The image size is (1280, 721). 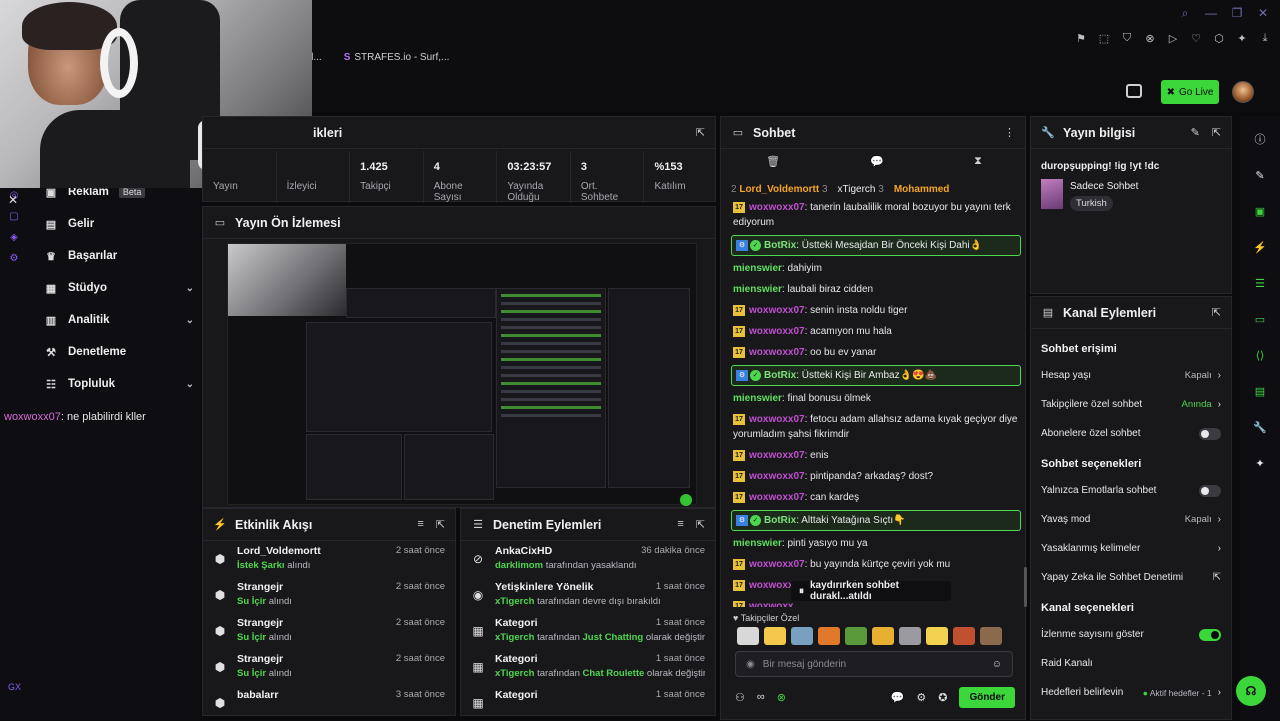 I want to click on emoji-icon: ☺, so click(x=997, y=664).